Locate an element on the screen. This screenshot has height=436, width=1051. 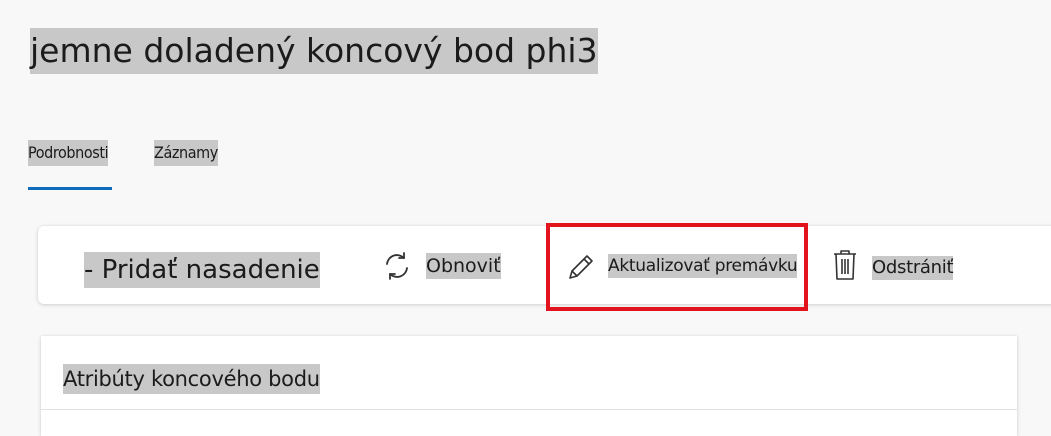
update-traffic-label: Aktualizovať premávku is located at coordinates (703, 266).